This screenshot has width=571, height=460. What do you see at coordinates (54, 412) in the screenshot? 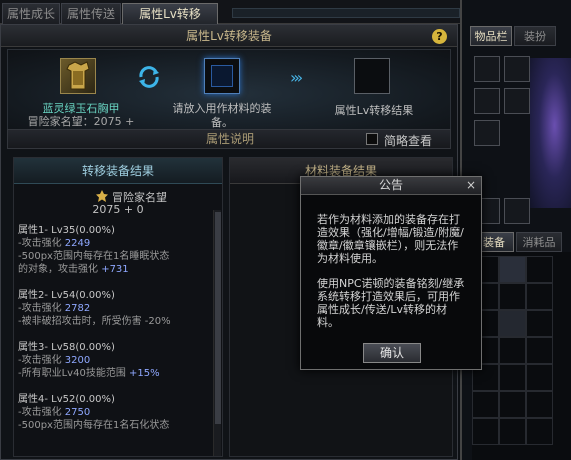
I see `attribute-line: -攻击强化 2750` at bounding box center [54, 412].